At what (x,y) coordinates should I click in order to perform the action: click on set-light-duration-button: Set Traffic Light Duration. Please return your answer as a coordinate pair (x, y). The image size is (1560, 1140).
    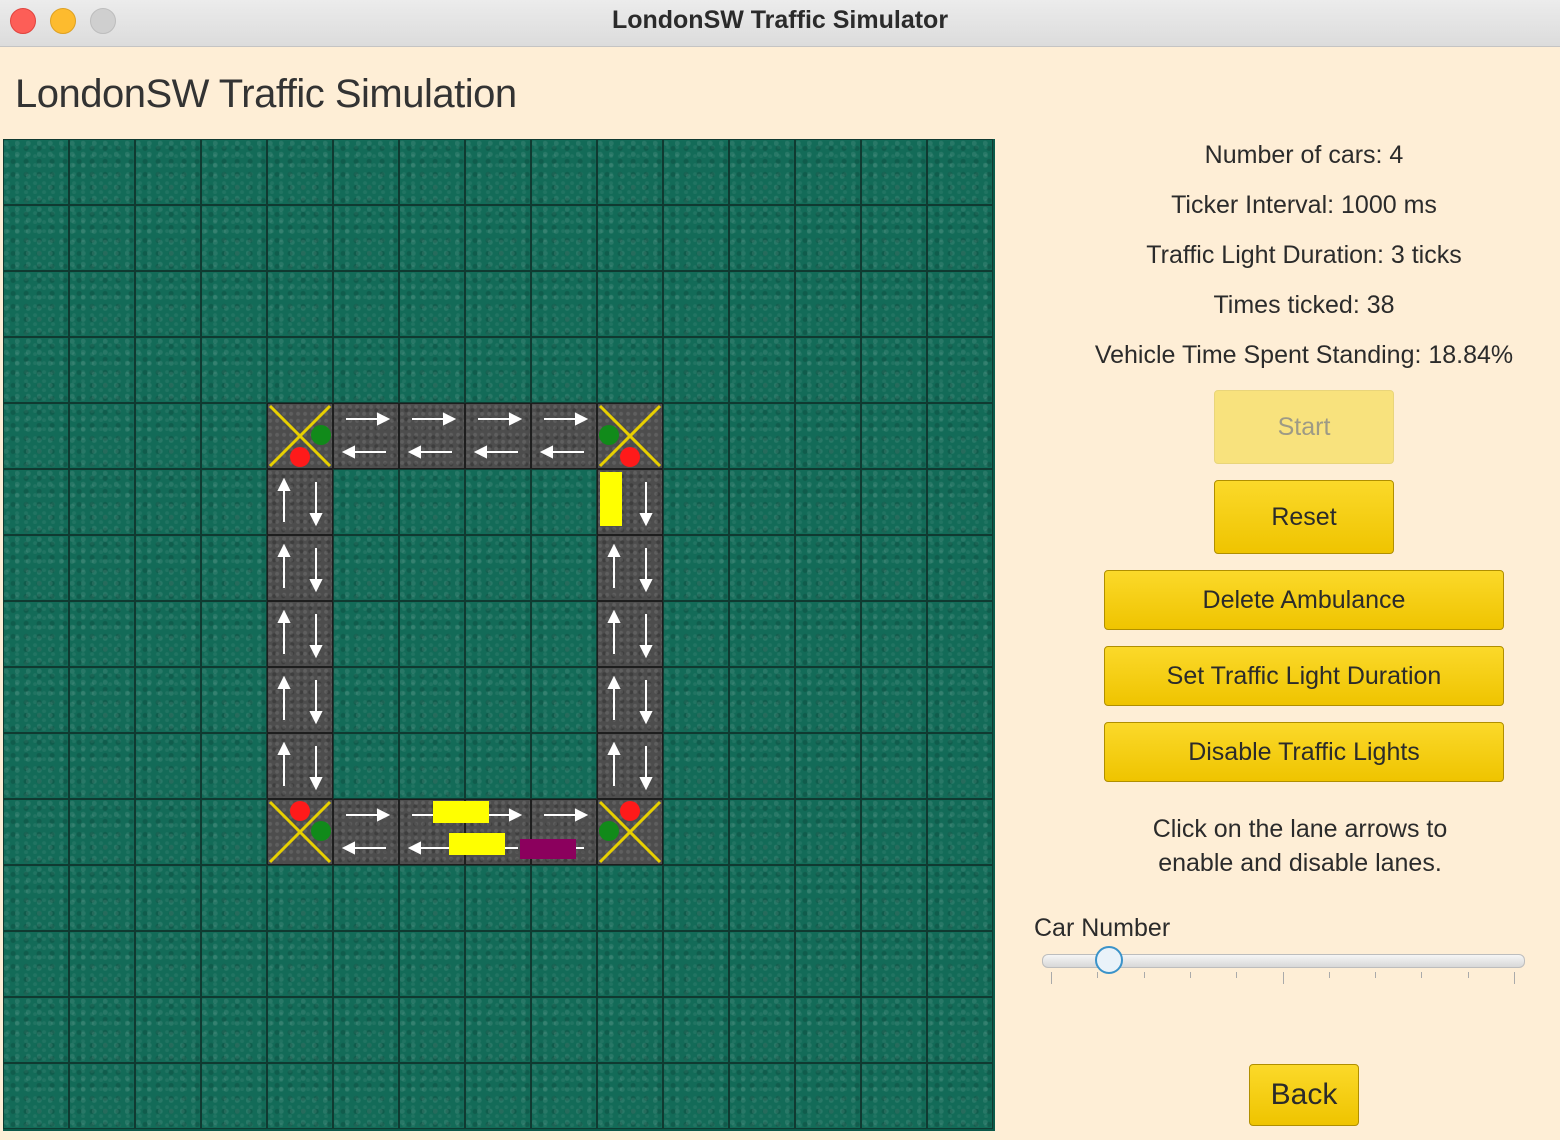
    Looking at the image, I should click on (1304, 676).